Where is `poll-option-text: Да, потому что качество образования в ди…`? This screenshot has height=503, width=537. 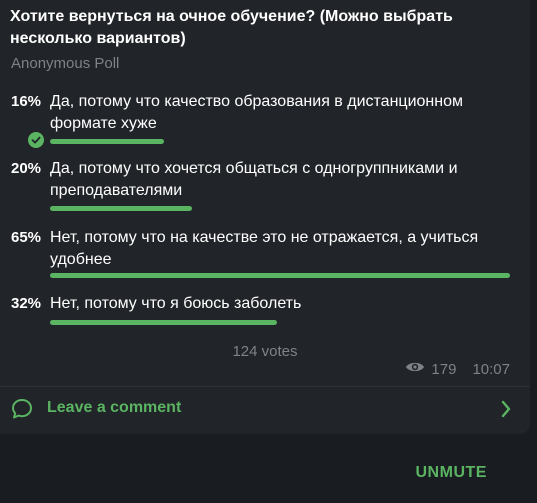
poll-option-text: Да, потому что качество образования в ди… is located at coordinates (256, 112).